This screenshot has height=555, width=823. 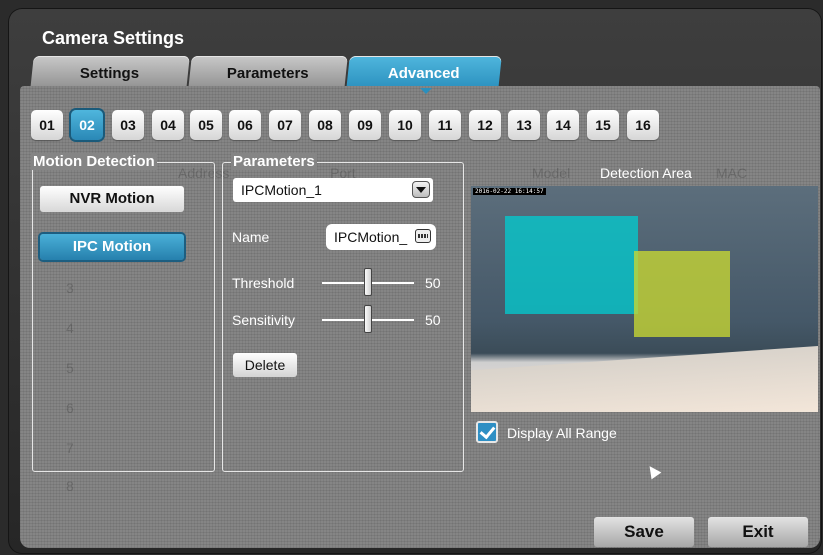 I want to click on window-title: Camera Settings, so click(x=113, y=38).